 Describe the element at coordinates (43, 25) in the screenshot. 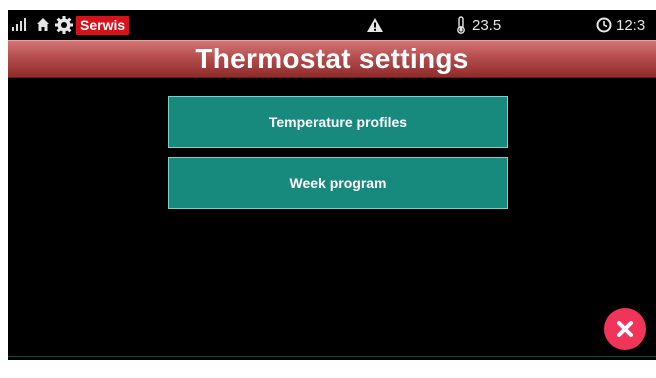

I see `home-icon` at that location.